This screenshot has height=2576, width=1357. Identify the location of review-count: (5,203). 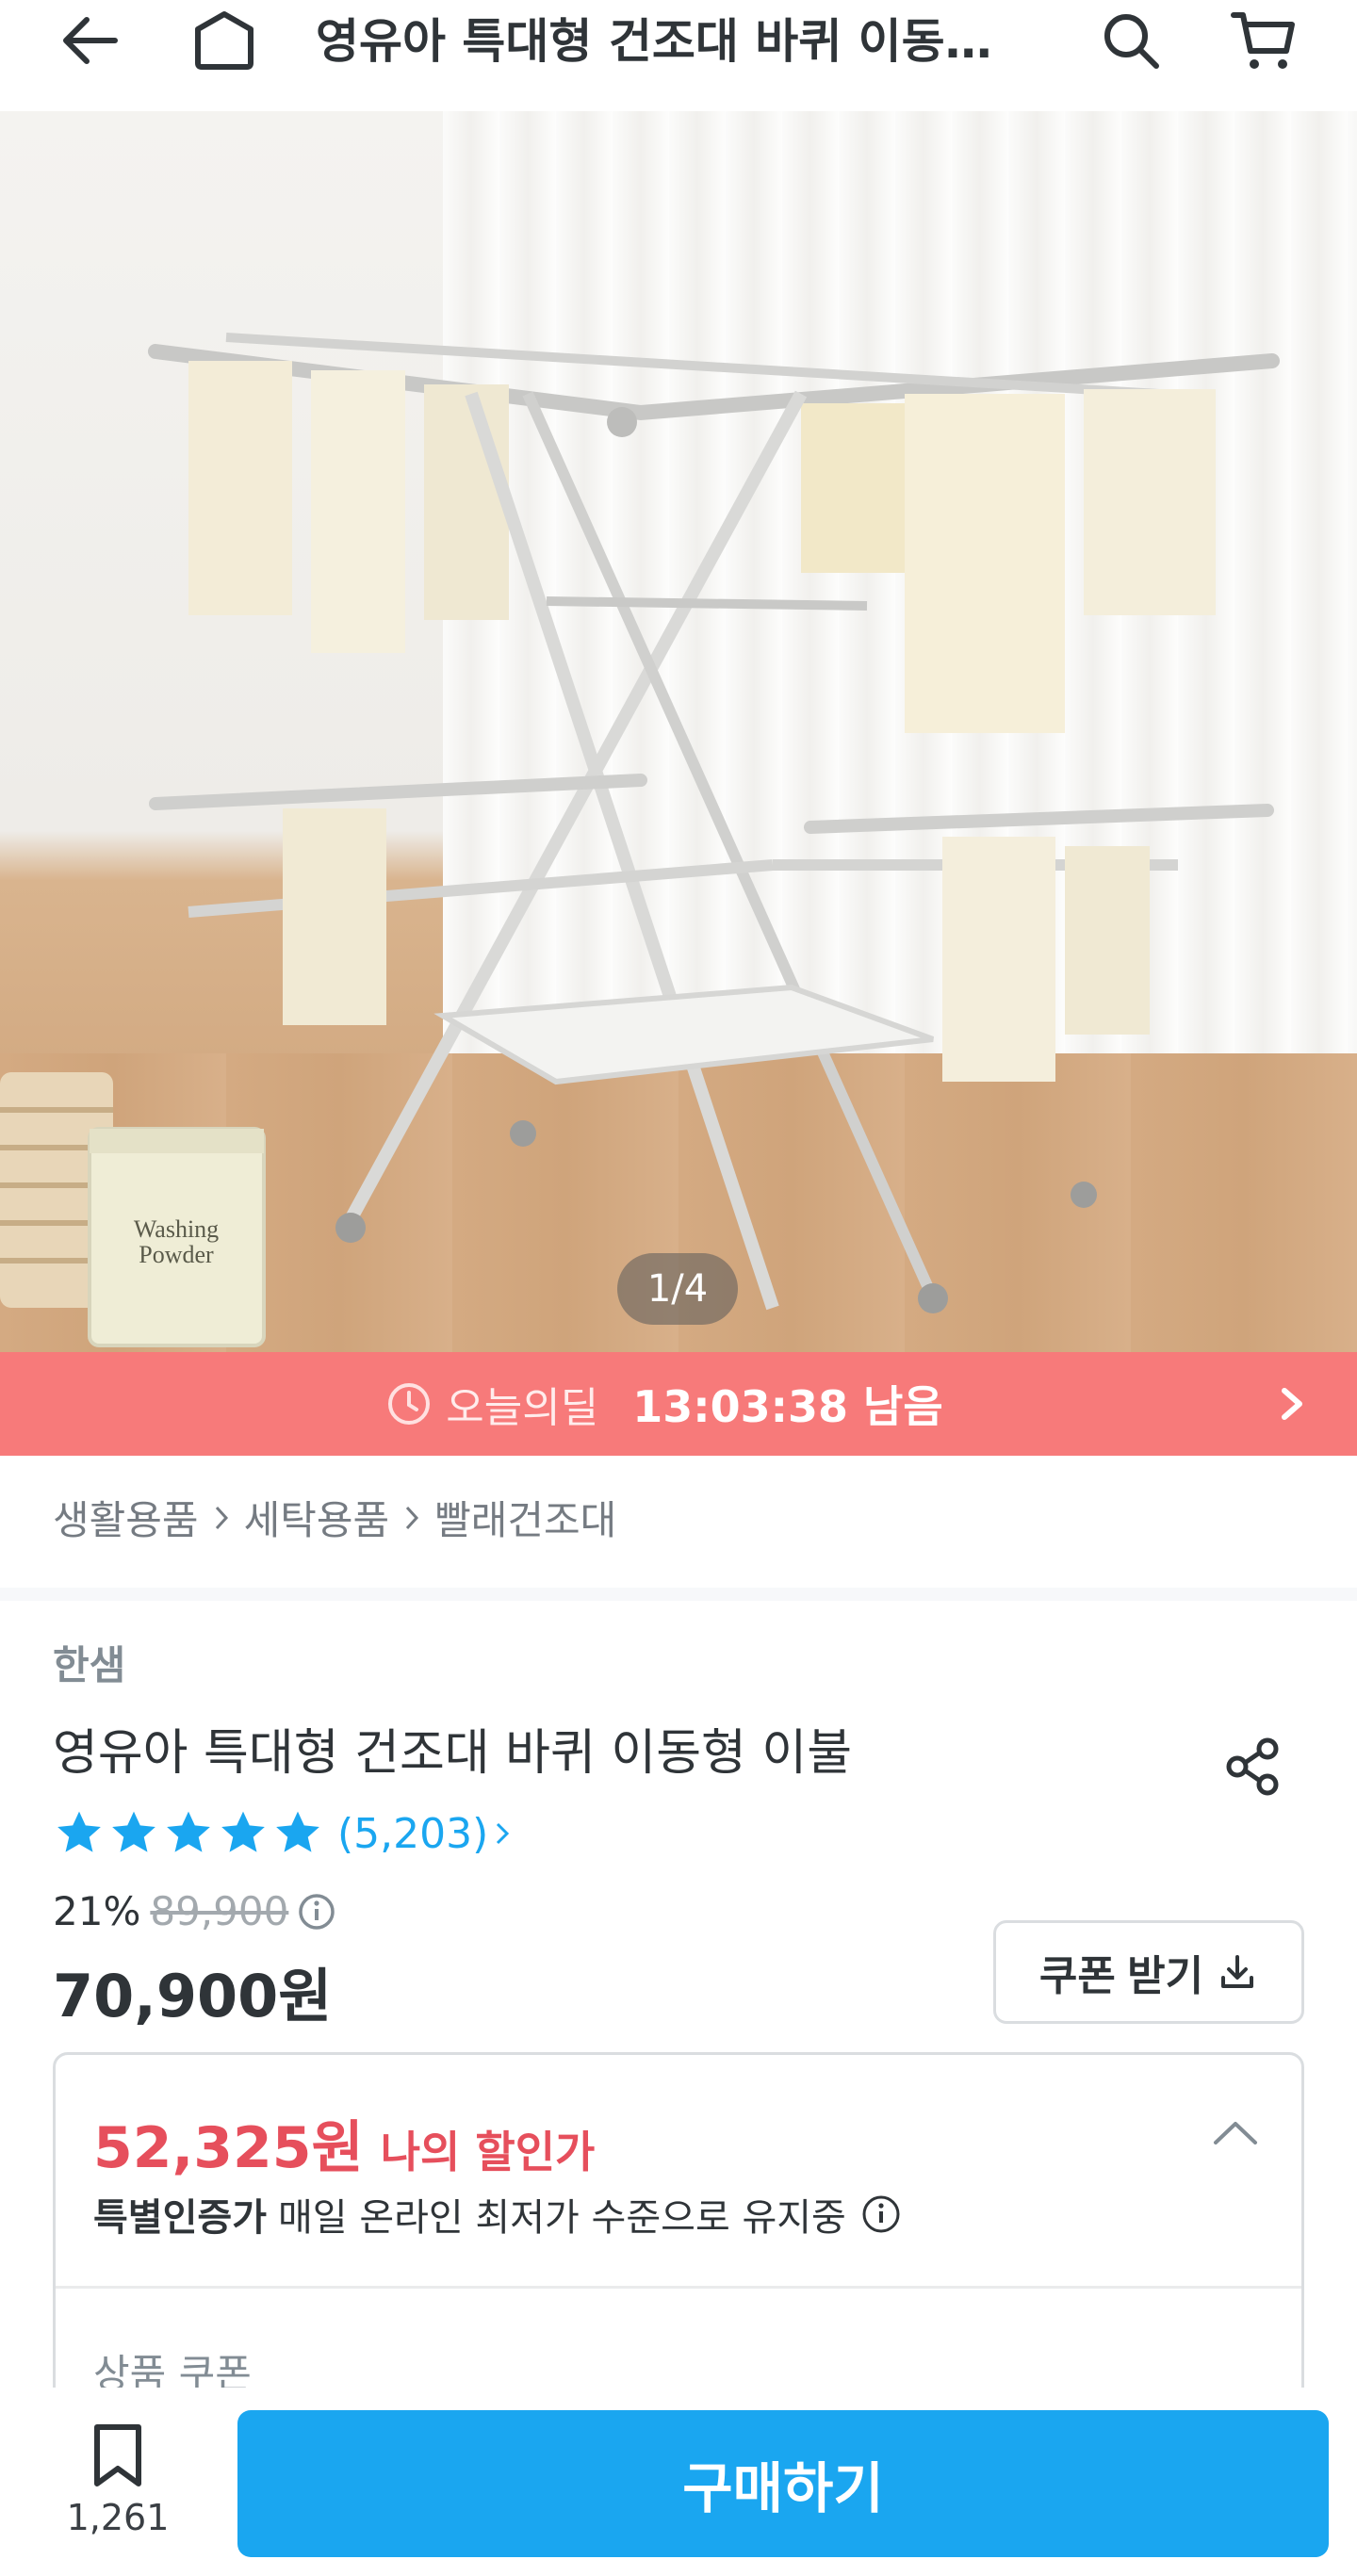
(426, 1834).